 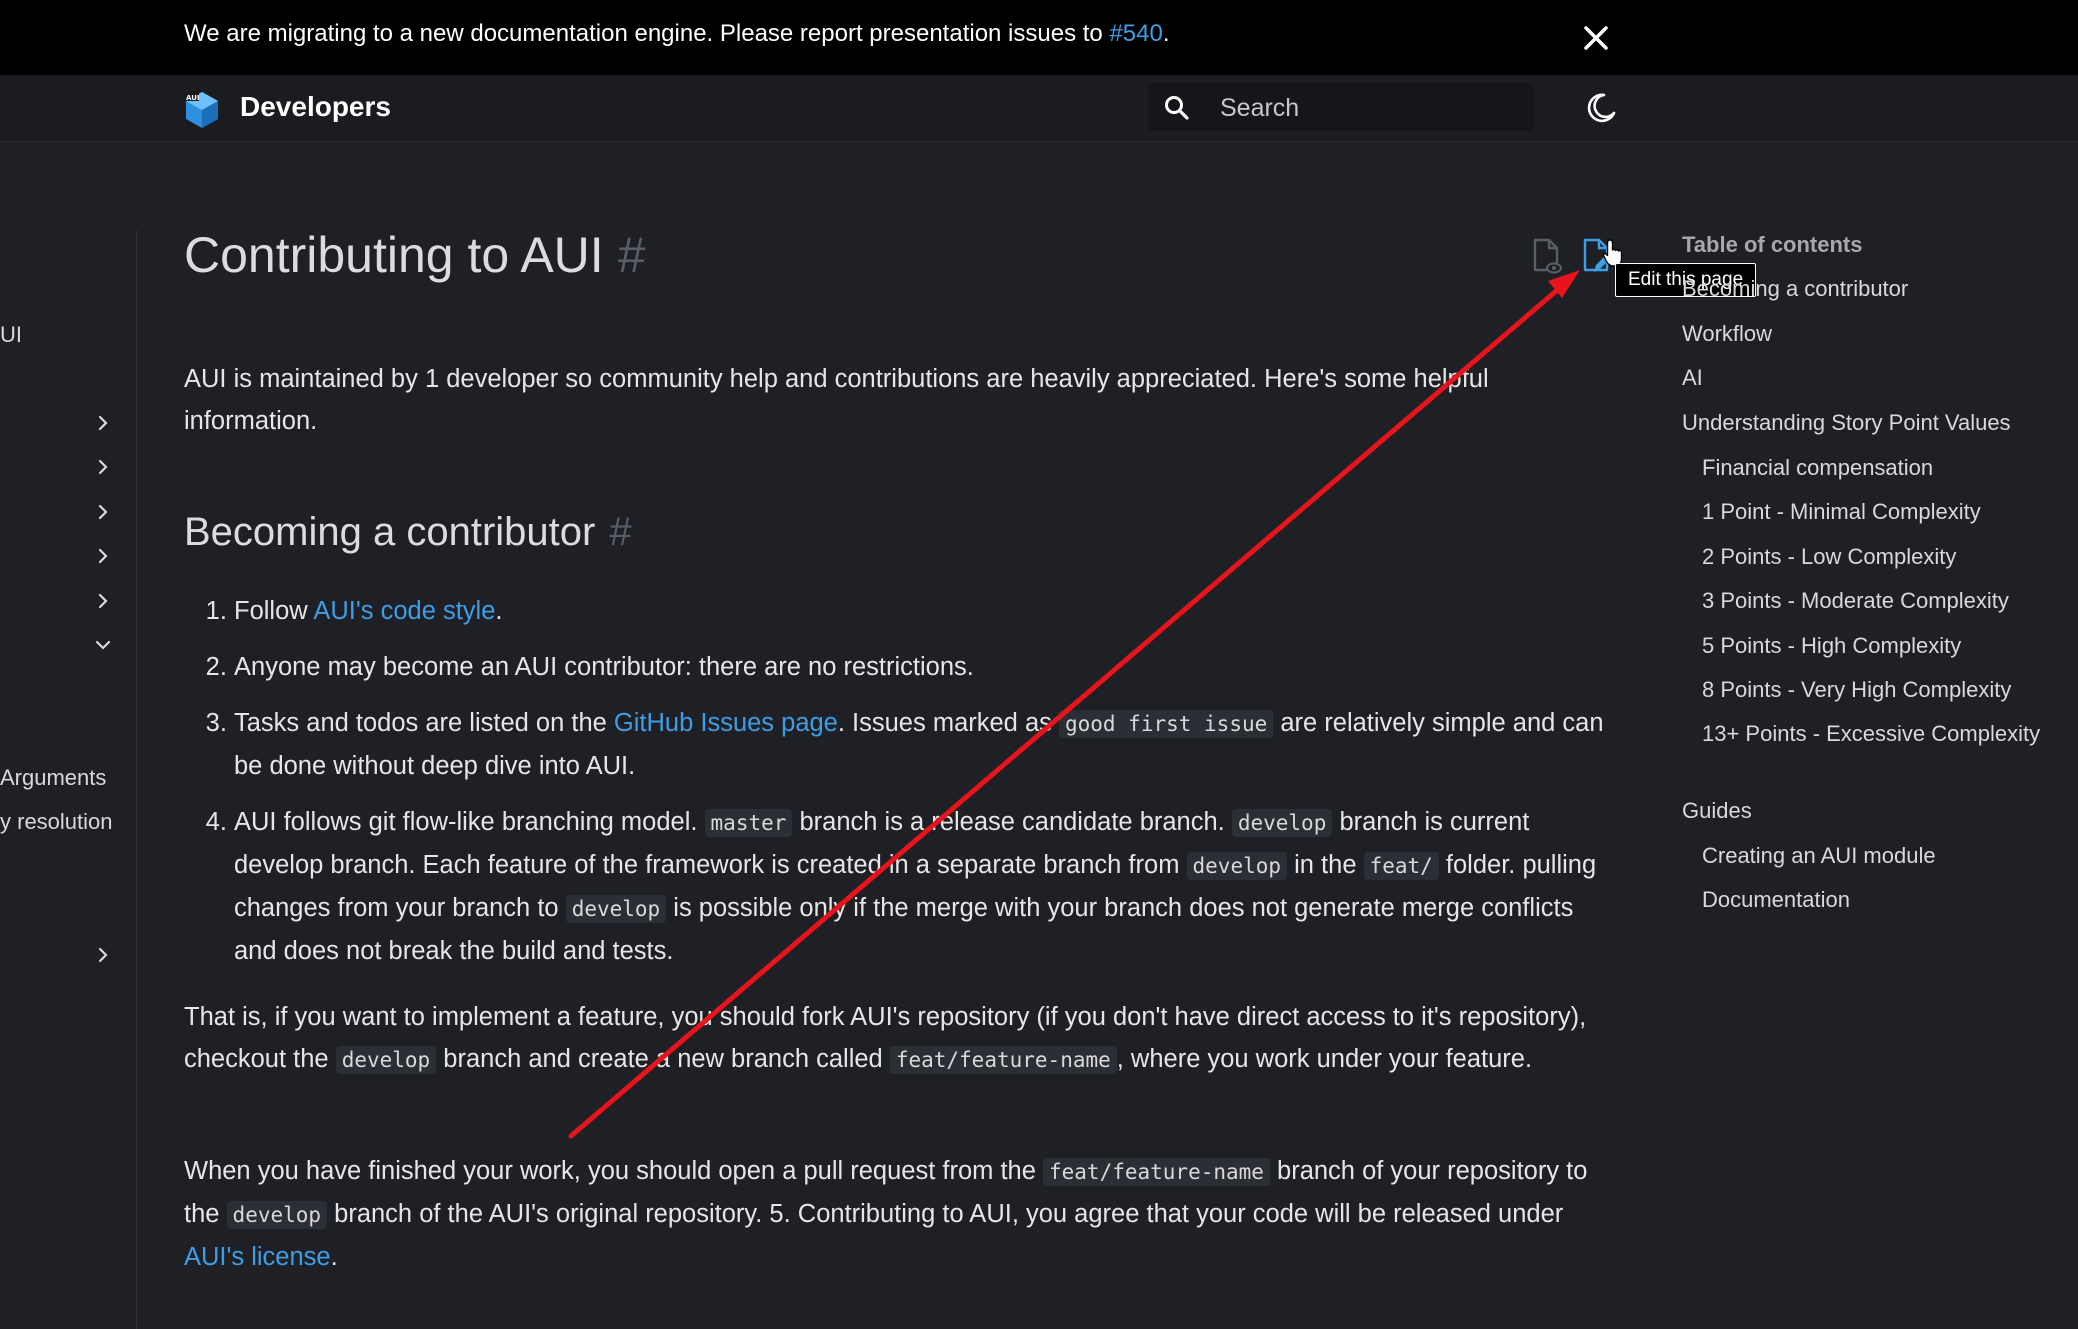 I want to click on toc-item: 5 Points - High Complexity, so click(x=1872, y=646).